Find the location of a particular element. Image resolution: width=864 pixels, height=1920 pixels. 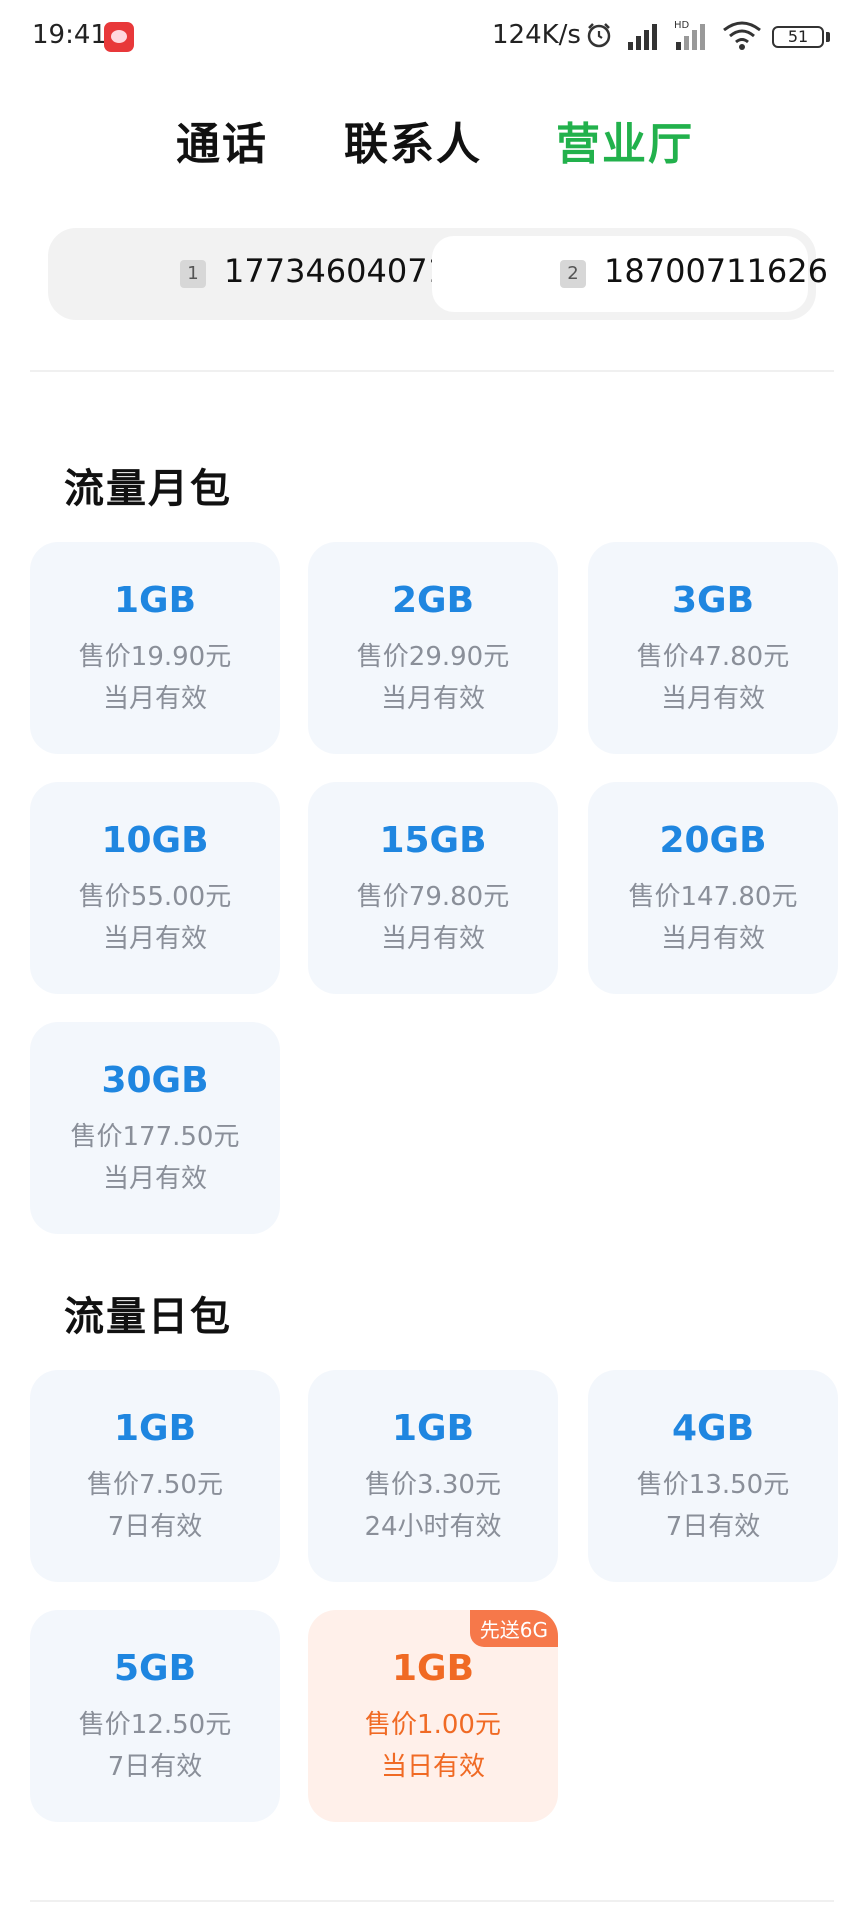

package-card: 20GB 售价147.80元 当月有效 is located at coordinates (713, 888).